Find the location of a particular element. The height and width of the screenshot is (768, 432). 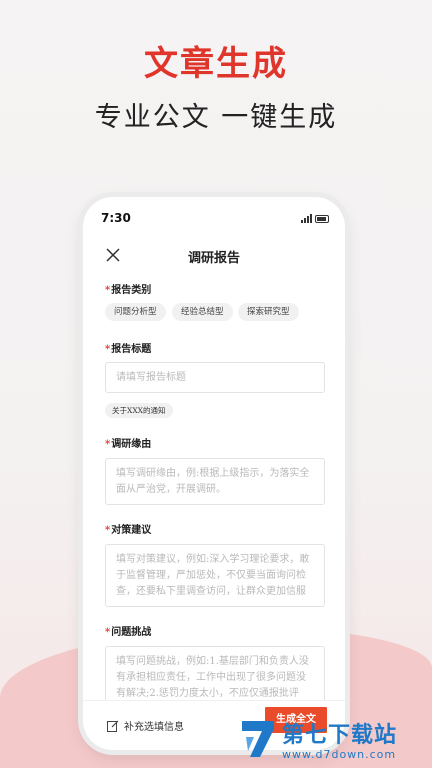

category-option-exploration: 探索研究型 is located at coordinates (268, 312).